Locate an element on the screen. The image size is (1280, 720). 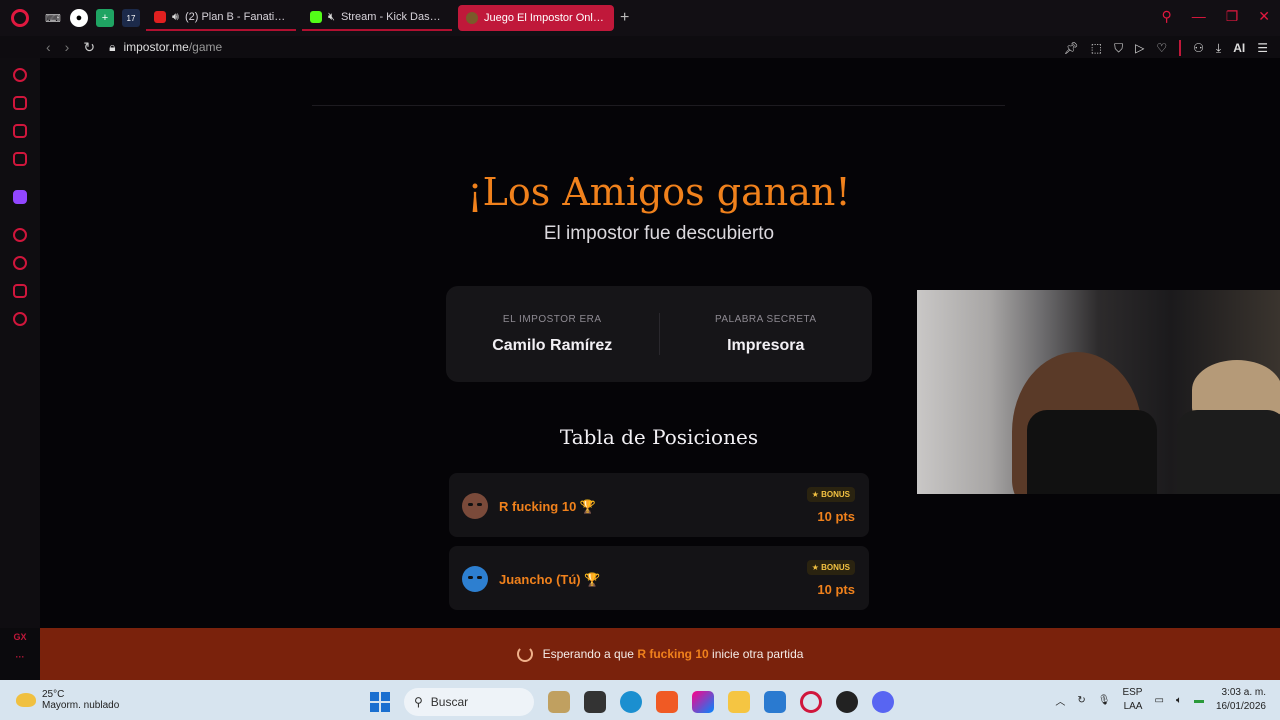
task-view-icon is located at coordinates (595, 702).